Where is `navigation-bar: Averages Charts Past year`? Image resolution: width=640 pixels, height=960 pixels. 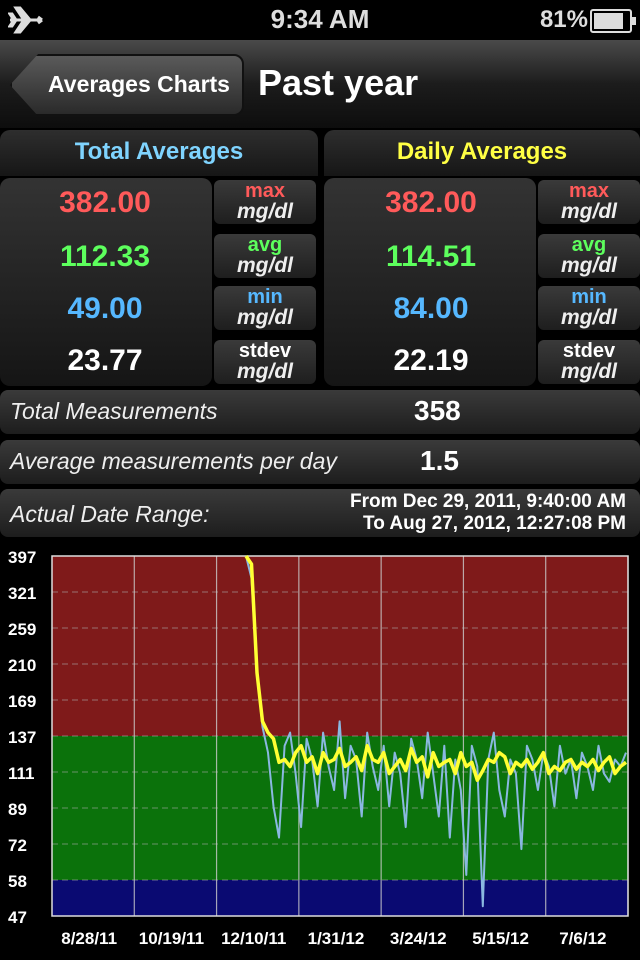 navigation-bar: Averages Charts Past year is located at coordinates (320, 84).